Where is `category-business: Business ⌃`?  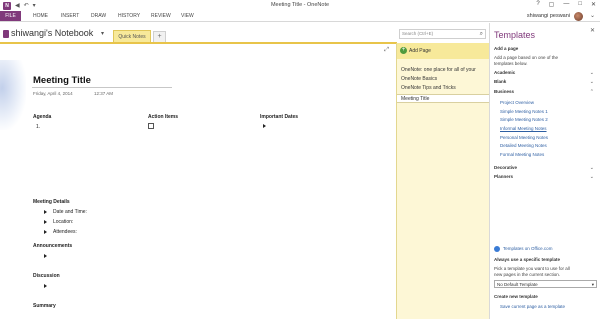 category-business: Business ⌃ is located at coordinates (544, 92).